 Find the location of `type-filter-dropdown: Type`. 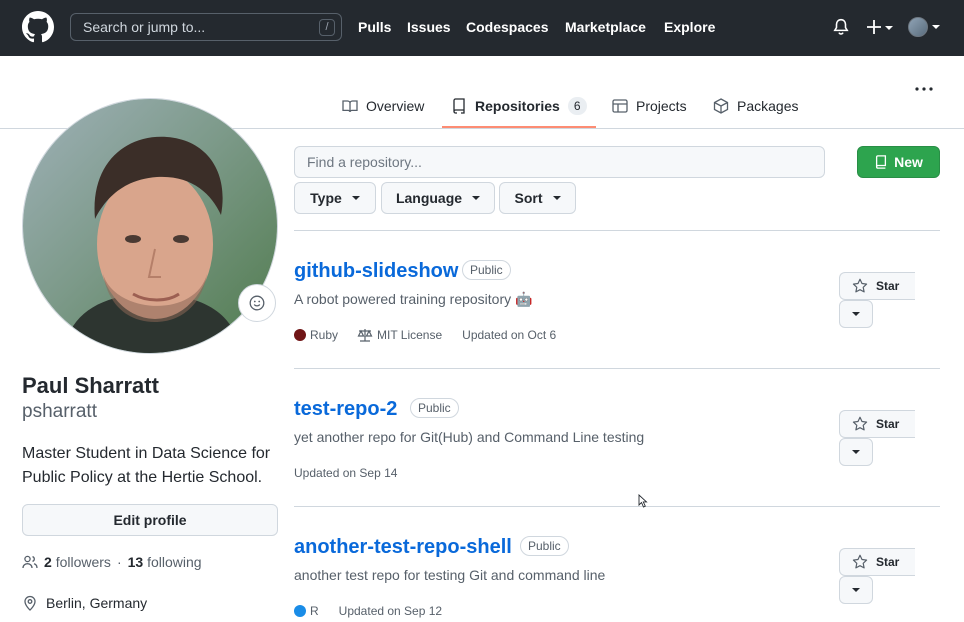

type-filter-dropdown: Type is located at coordinates (335, 198).